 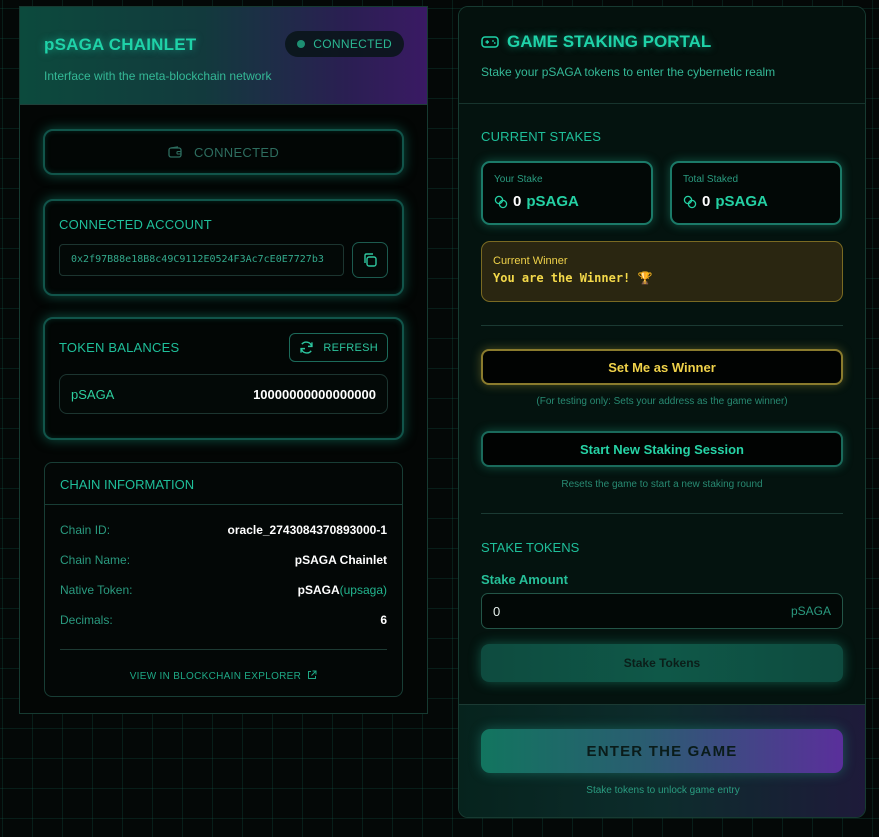 What do you see at coordinates (711, 179) in the screenshot?
I see `total-staked-label: Total Staked` at bounding box center [711, 179].